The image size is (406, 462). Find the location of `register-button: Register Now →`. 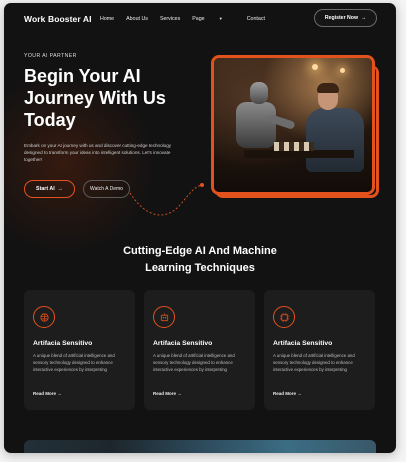

register-button: Register Now → is located at coordinates (345, 18).